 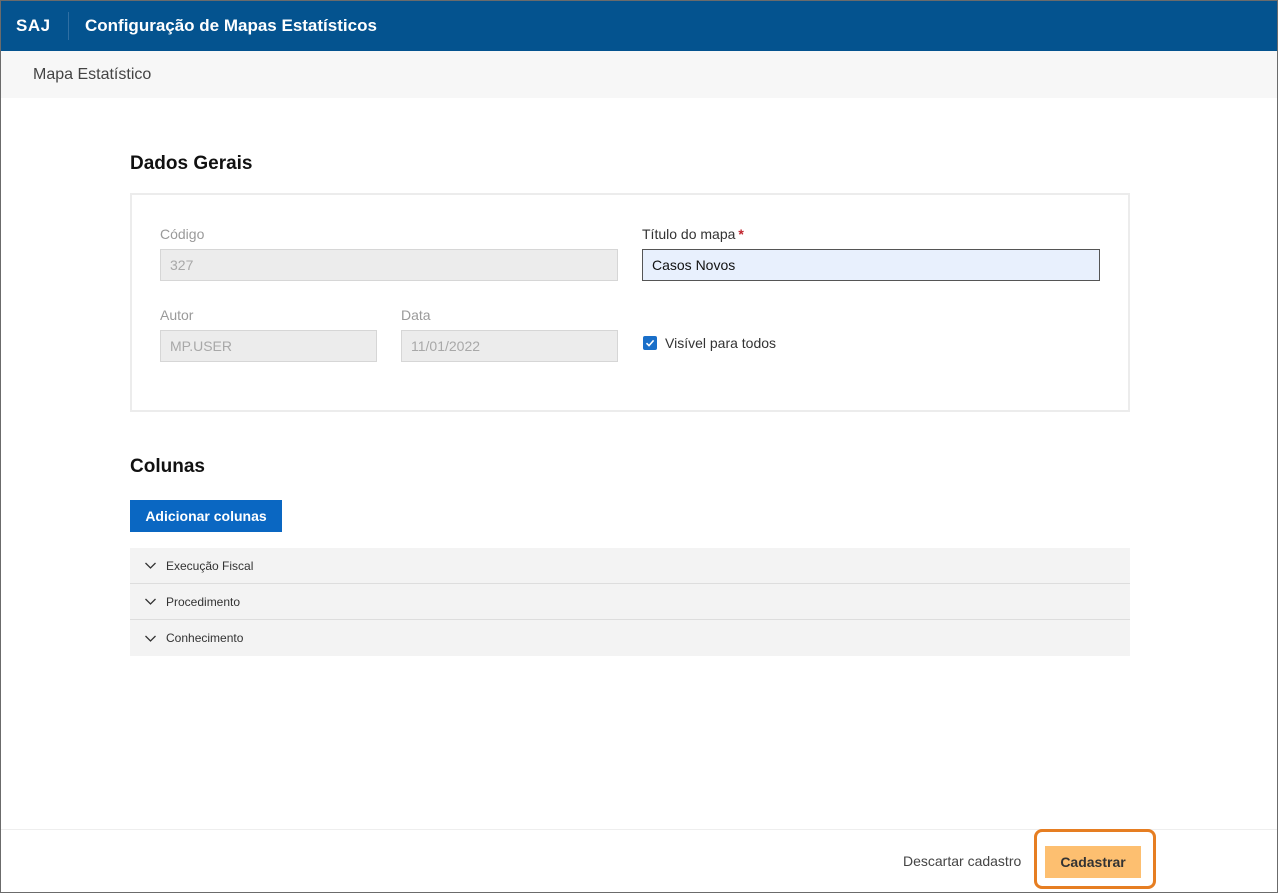 I want to click on accordion-item-execucao-fiscal: Execução Fiscal, so click(x=630, y=566).